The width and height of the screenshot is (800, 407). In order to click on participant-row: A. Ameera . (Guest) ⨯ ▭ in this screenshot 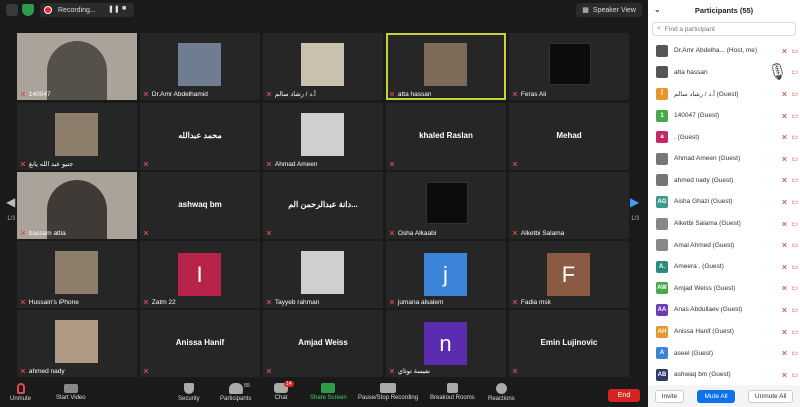, I will do `click(724, 267)`.